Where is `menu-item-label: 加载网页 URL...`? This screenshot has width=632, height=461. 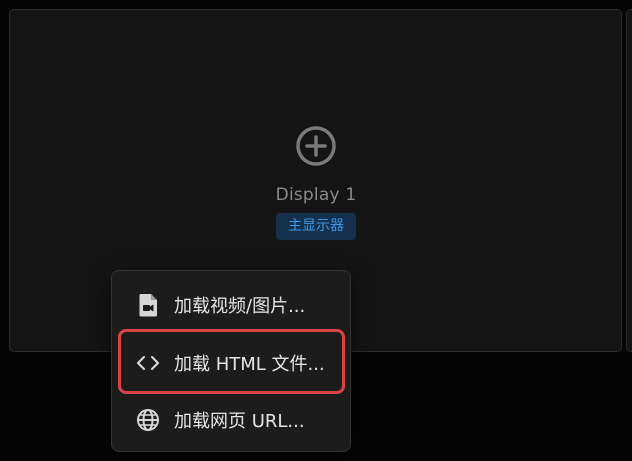
menu-item-label: 加载网页 URL... is located at coordinates (239, 421).